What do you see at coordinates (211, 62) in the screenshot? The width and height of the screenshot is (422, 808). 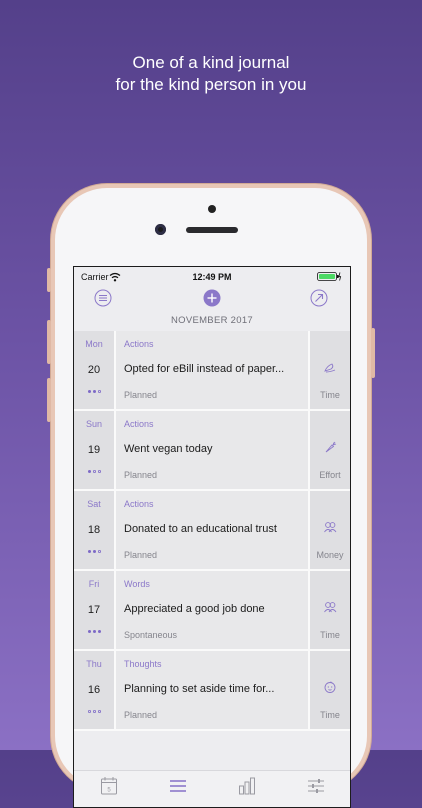 I see `headline-line-1: One of a kind journal` at bounding box center [211, 62].